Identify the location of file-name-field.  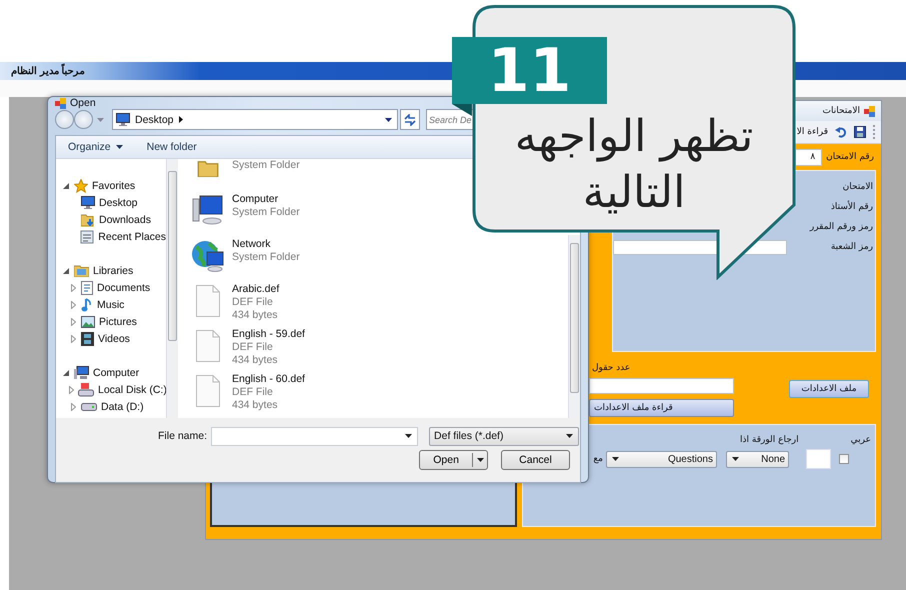
(314, 436).